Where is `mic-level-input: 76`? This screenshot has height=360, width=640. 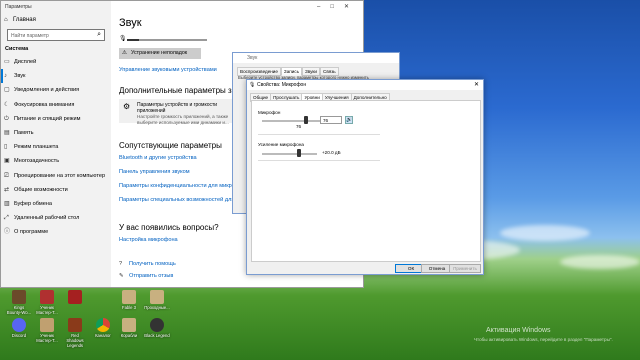
mic-level-input: 76 is located at coordinates (331, 120).